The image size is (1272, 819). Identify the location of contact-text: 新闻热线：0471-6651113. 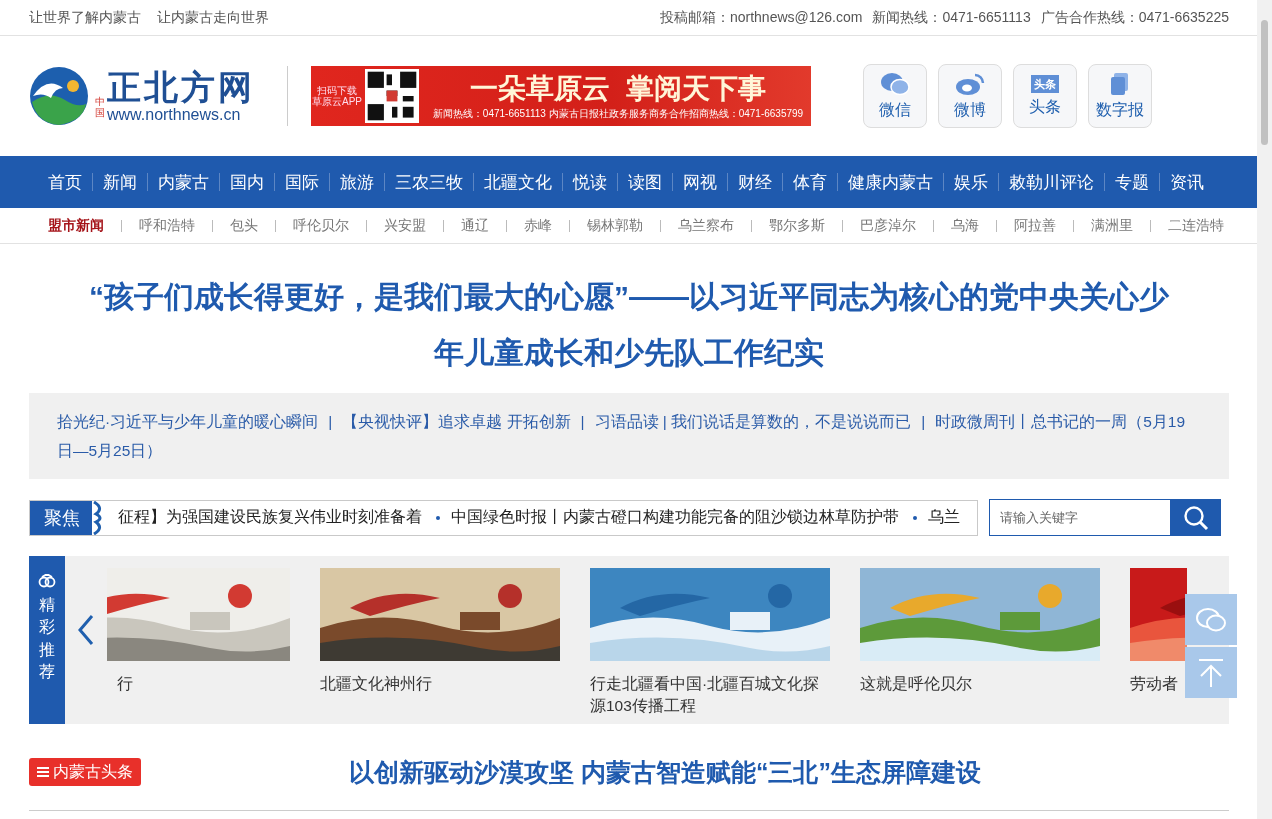
(951, 17).